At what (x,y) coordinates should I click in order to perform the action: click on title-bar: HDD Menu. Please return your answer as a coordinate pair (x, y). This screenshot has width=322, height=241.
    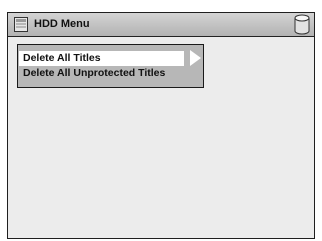
    Looking at the image, I should click on (161, 25).